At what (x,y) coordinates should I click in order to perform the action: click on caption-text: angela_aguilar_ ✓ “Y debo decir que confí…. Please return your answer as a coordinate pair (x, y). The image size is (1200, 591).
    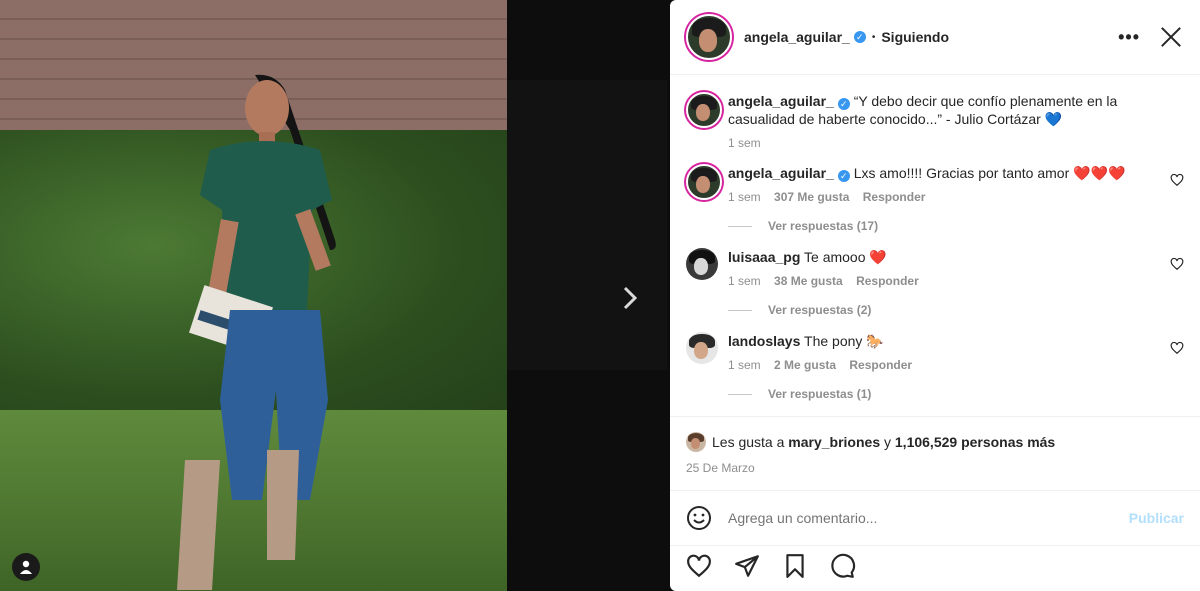
    Looking at the image, I should click on (936, 110).